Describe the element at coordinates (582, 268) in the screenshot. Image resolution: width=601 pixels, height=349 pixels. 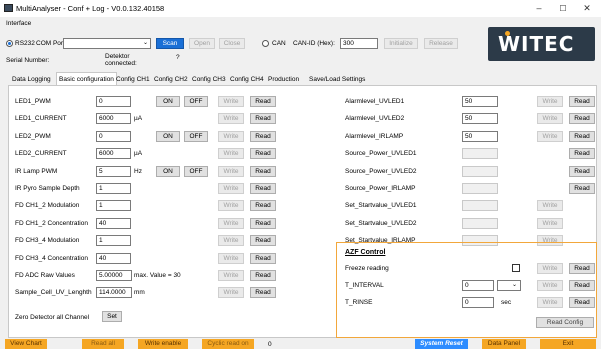
I see `freeze-read-button: Read` at that location.